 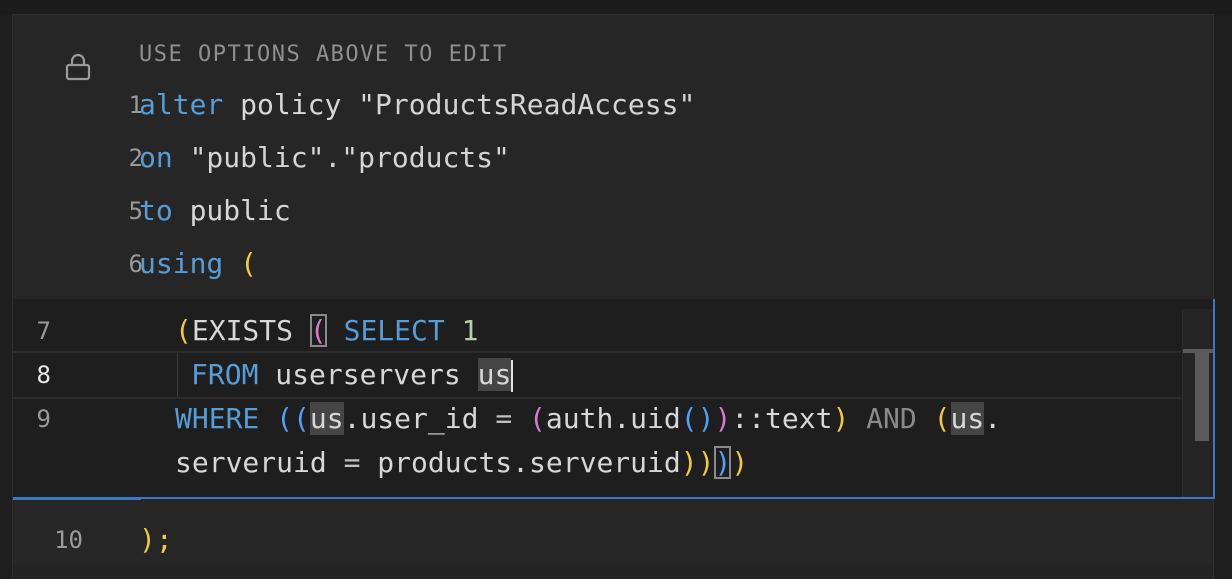 What do you see at coordinates (613, 55) in the screenshot?
I see `readonly-notice-row: USE OPTIONS ABOVE TO EDIT` at bounding box center [613, 55].